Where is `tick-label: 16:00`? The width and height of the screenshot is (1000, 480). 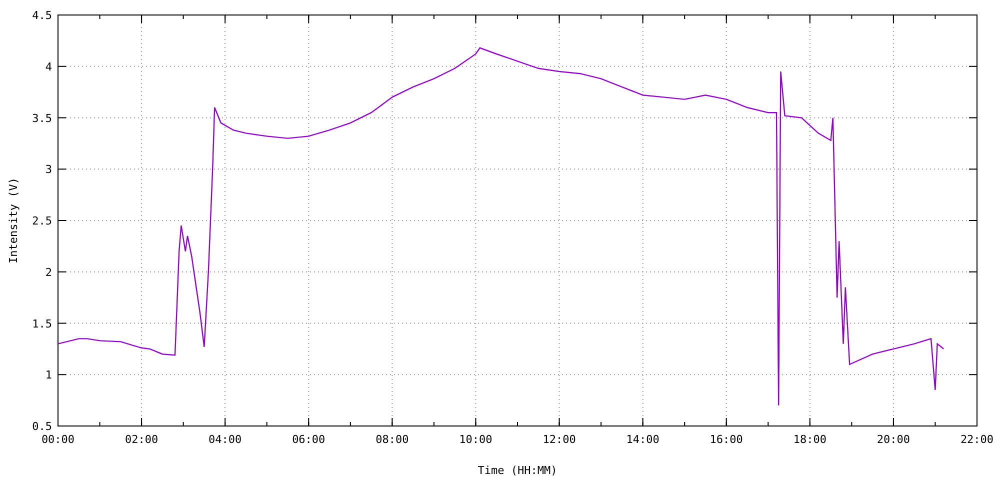 tick-label: 16:00 is located at coordinates (726, 439).